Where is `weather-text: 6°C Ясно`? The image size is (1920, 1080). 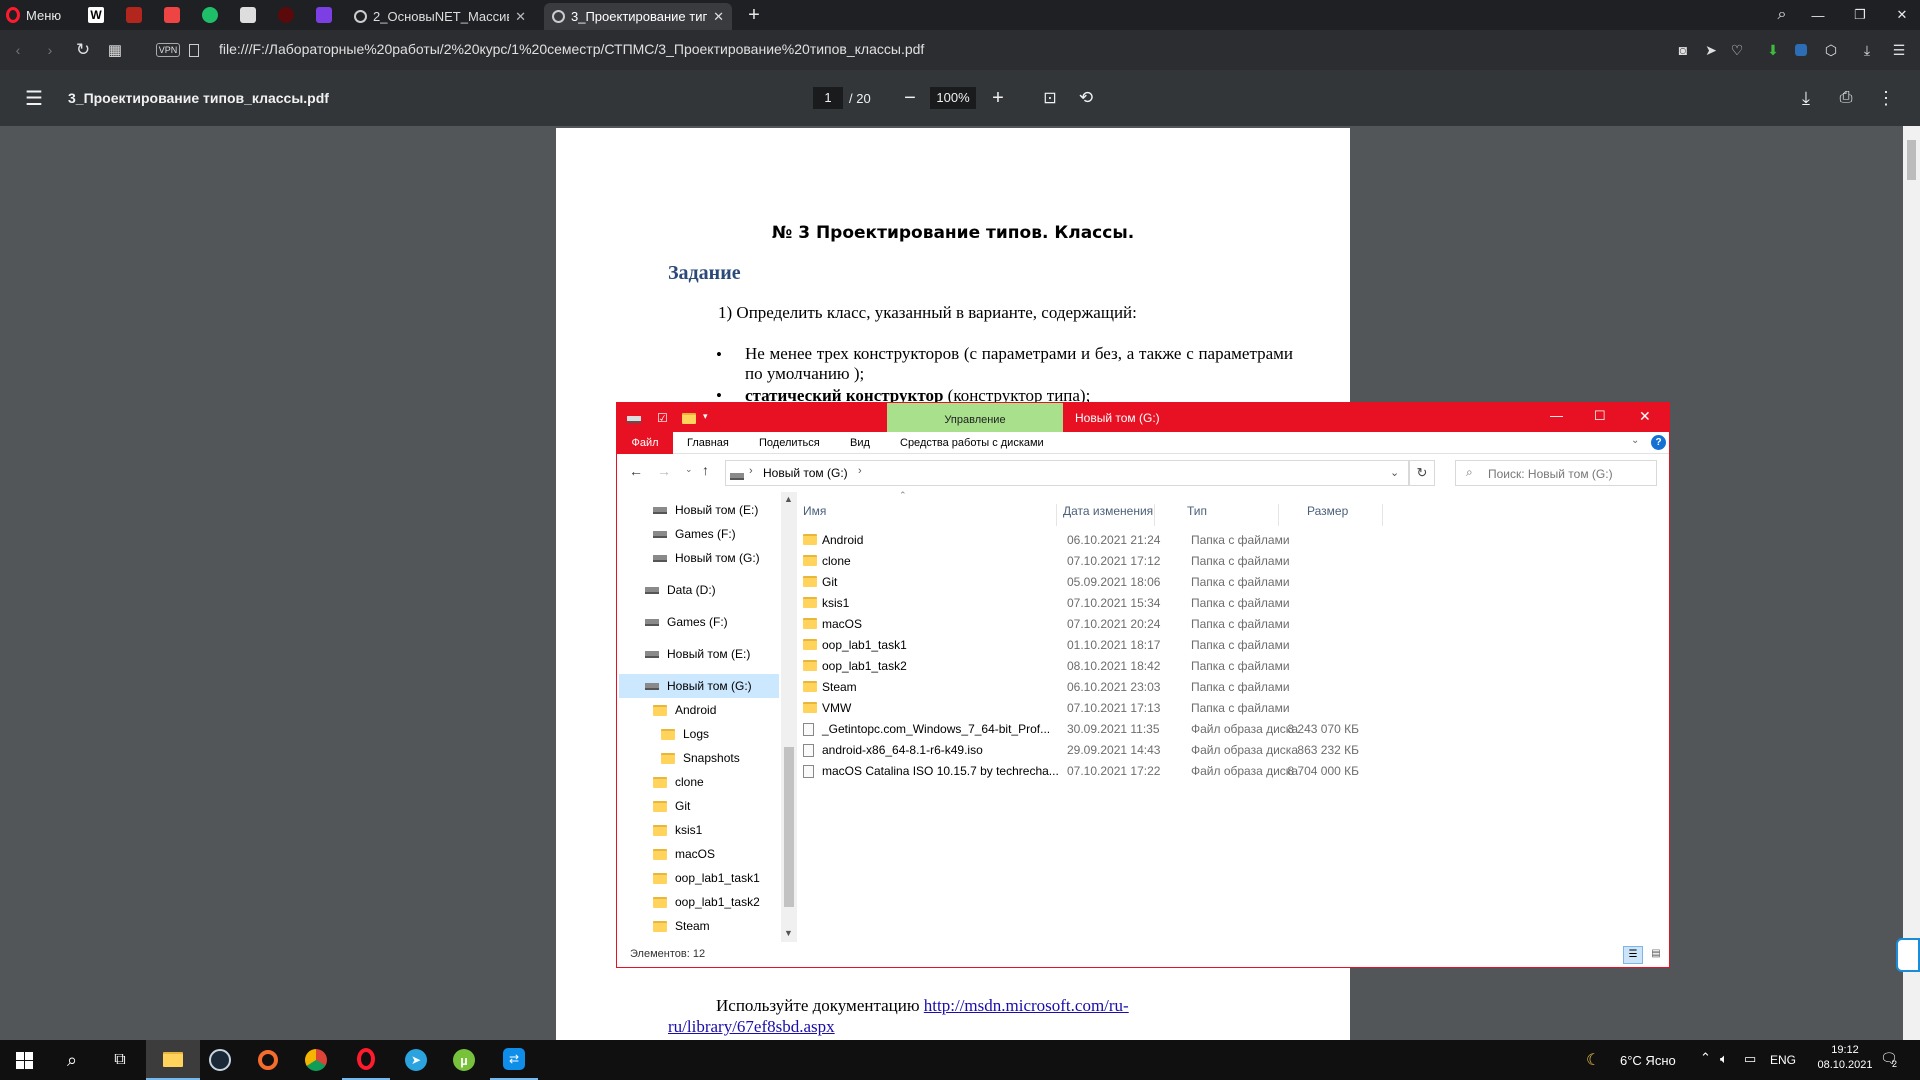 weather-text: 6°C Ясно is located at coordinates (1648, 1060).